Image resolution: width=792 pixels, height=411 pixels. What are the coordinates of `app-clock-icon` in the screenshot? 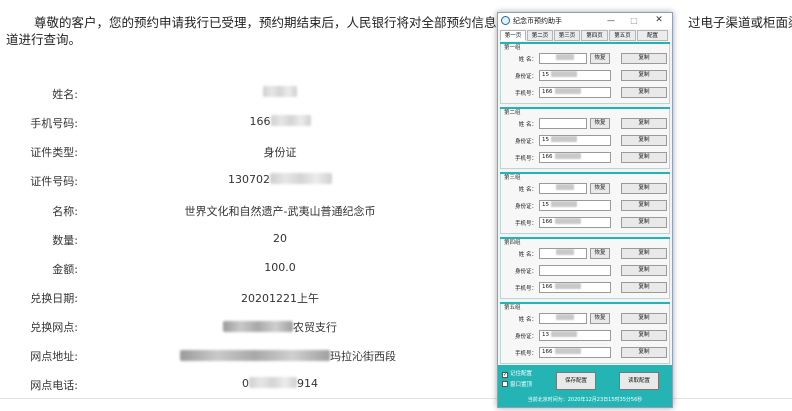 It's located at (505, 20).